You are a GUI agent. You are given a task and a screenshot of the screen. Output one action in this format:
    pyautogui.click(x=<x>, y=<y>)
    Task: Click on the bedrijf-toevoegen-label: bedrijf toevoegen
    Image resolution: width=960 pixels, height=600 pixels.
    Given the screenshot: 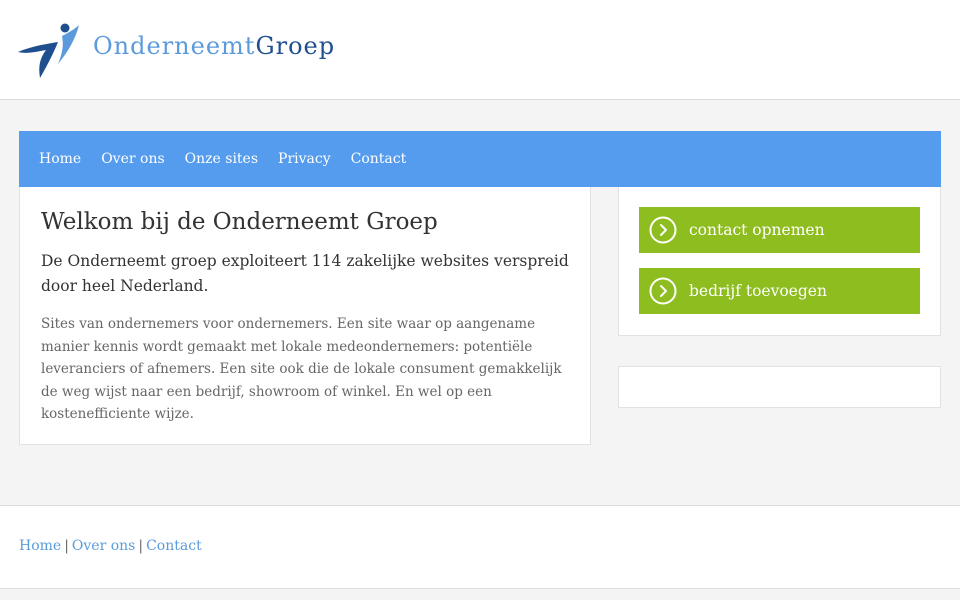 What is the action you would take?
    pyautogui.click(x=758, y=291)
    